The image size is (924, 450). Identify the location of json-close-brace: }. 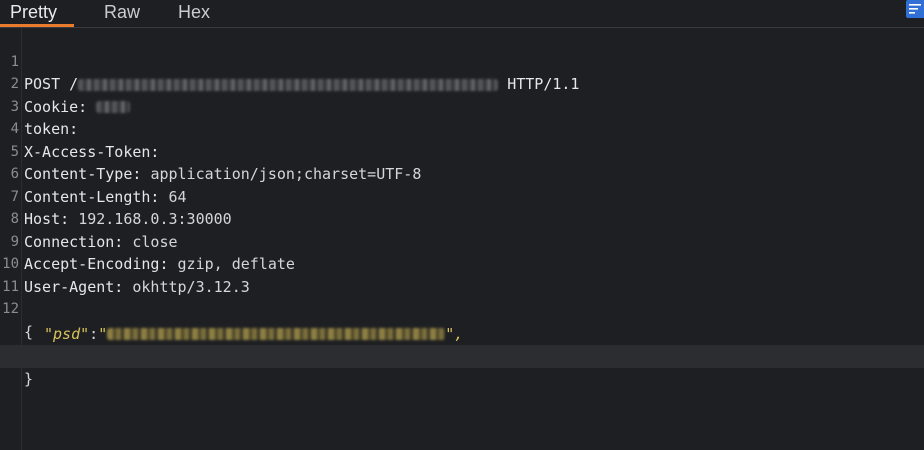
(29, 378).